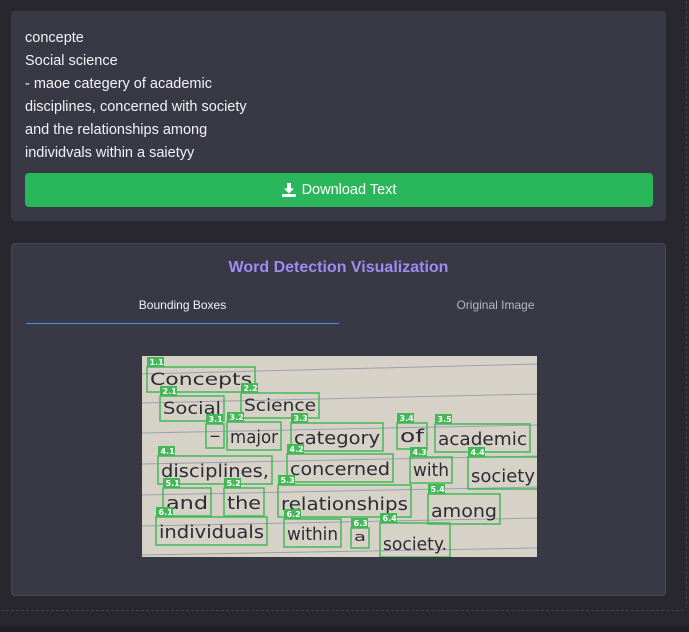  What do you see at coordinates (288, 480) in the screenshot?
I see `box-label: 5.3` at bounding box center [288, 480].